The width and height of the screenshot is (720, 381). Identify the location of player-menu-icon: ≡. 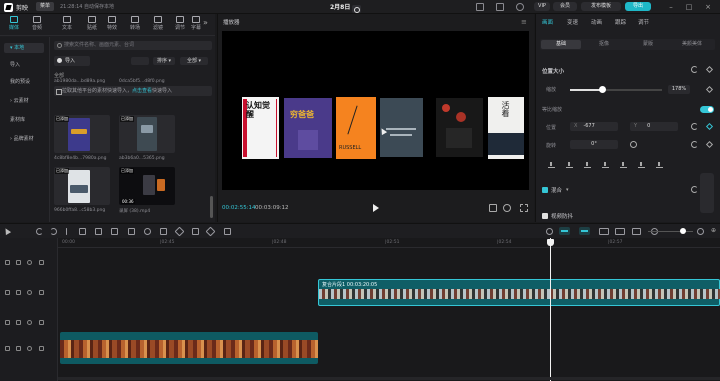
(524, 22).